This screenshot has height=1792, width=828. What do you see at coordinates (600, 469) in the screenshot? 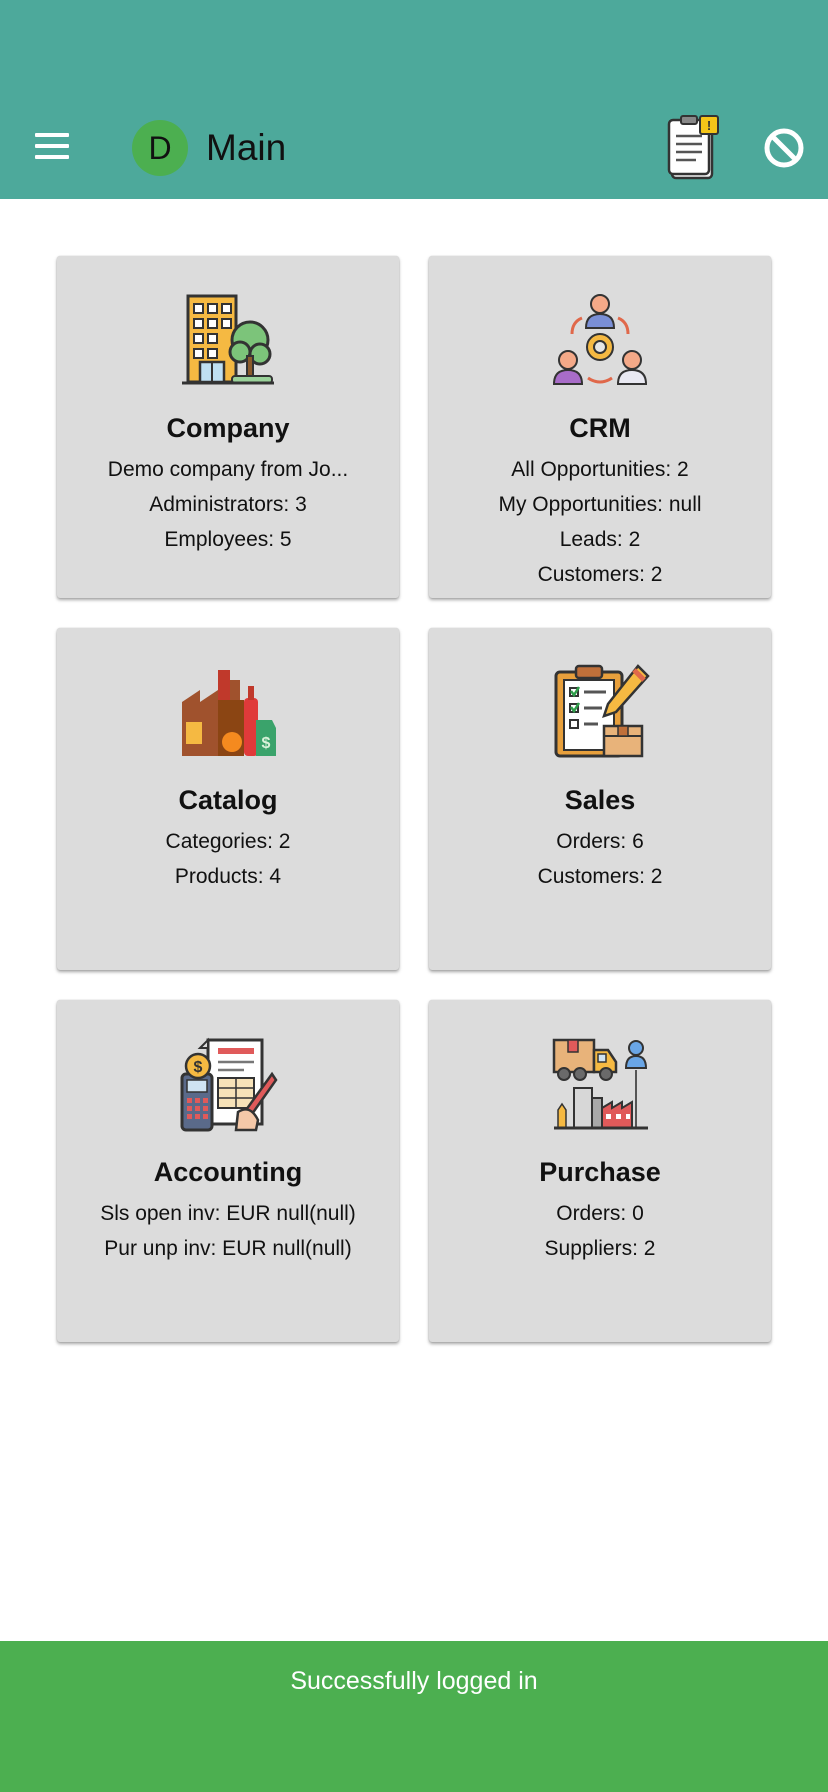
I see `all-opportunities: All Opportunities: 2` at bounding box center [600, 469].